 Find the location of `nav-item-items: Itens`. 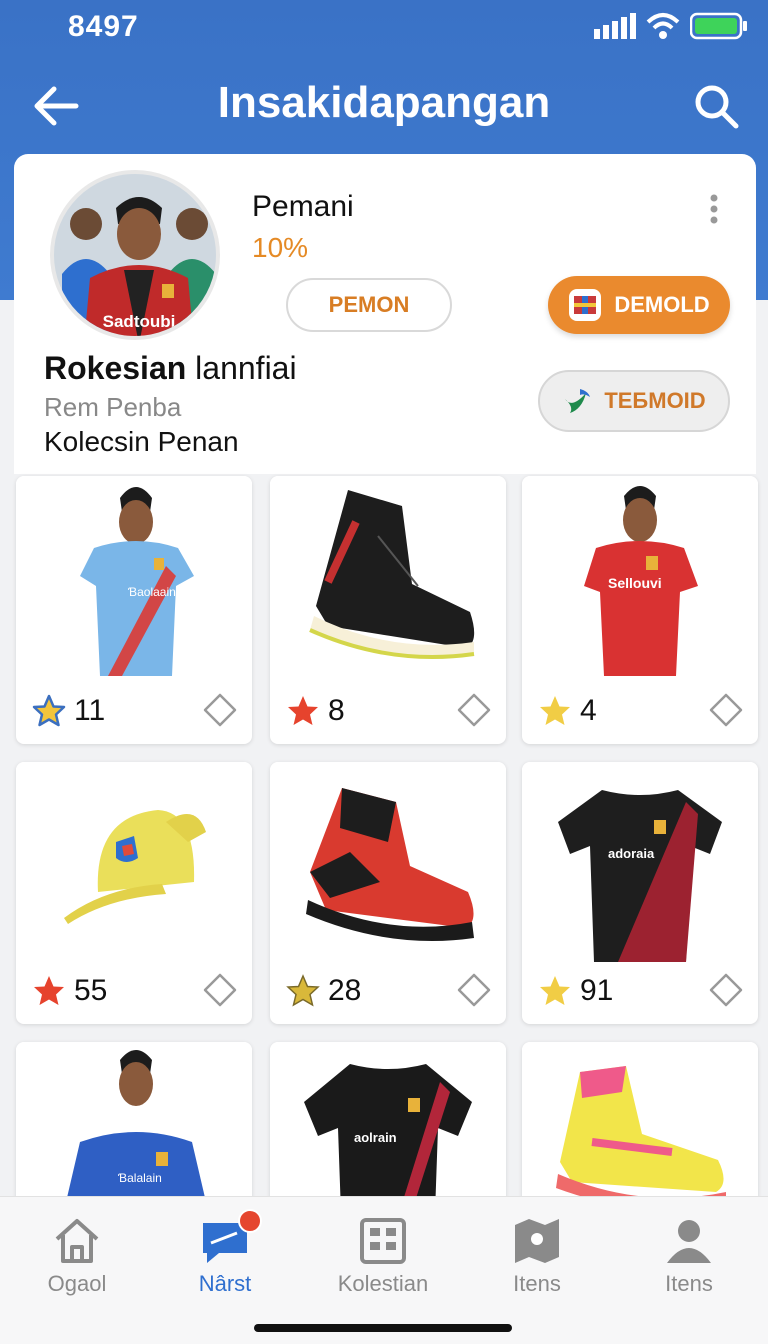

nav-item-items: Itens is located at coordinates (537, 1252).